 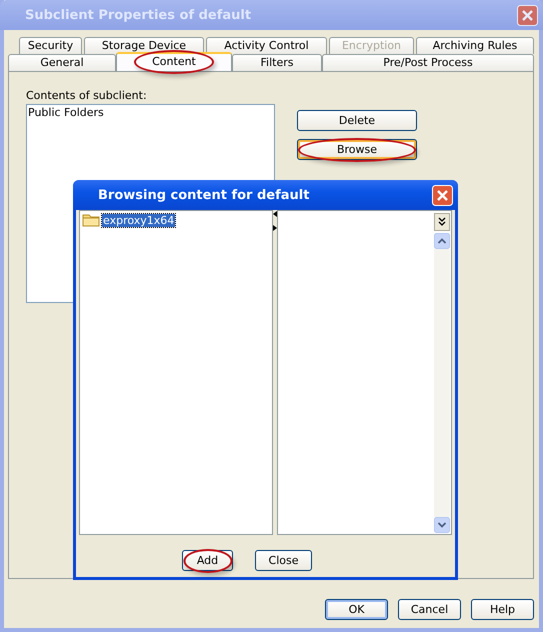 I want to click on button: OK, so click(x=356, y=609).